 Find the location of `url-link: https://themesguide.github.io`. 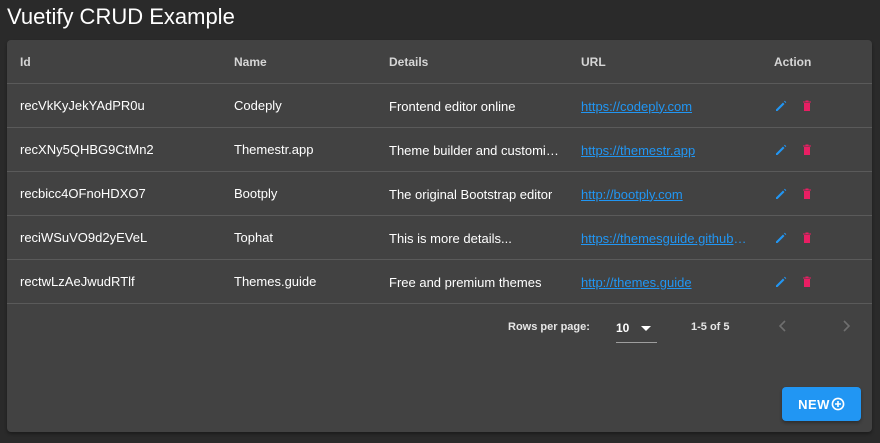

url-link: https://themesguide.github.io is located at coordinates (664, 238).